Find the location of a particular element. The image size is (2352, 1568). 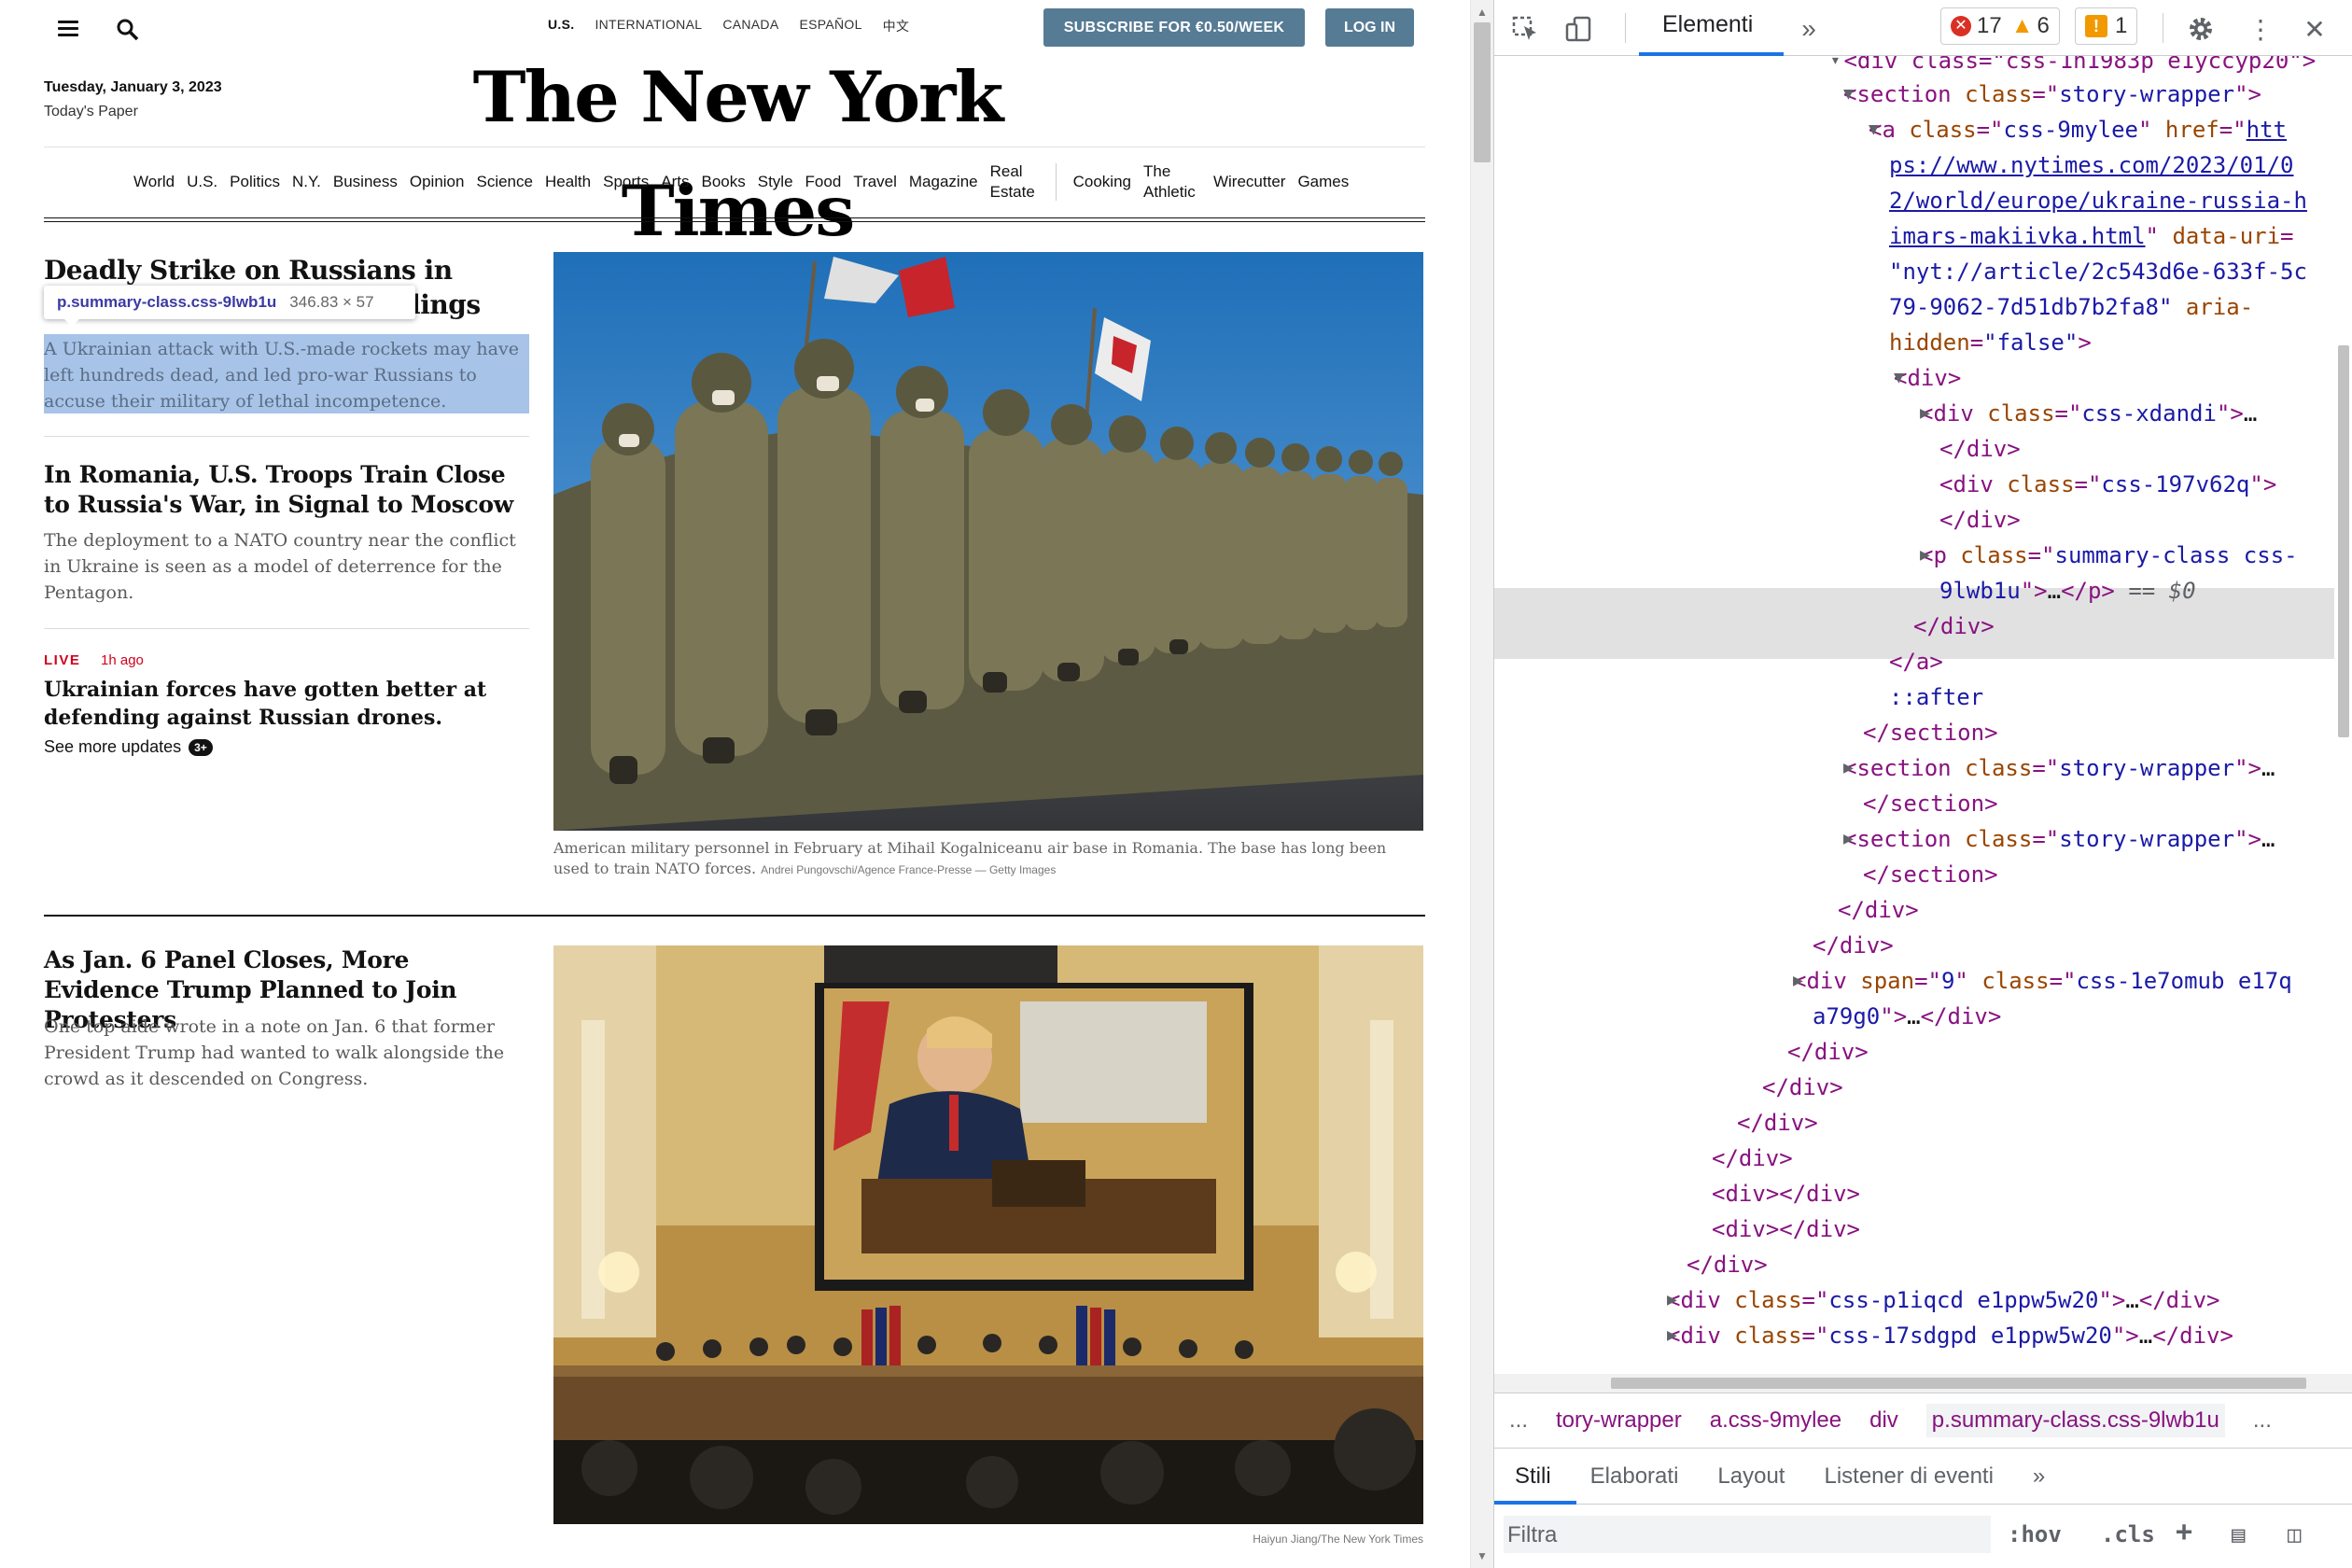

more-options-icon: ⋮ is located at coordinates (2260, 29).